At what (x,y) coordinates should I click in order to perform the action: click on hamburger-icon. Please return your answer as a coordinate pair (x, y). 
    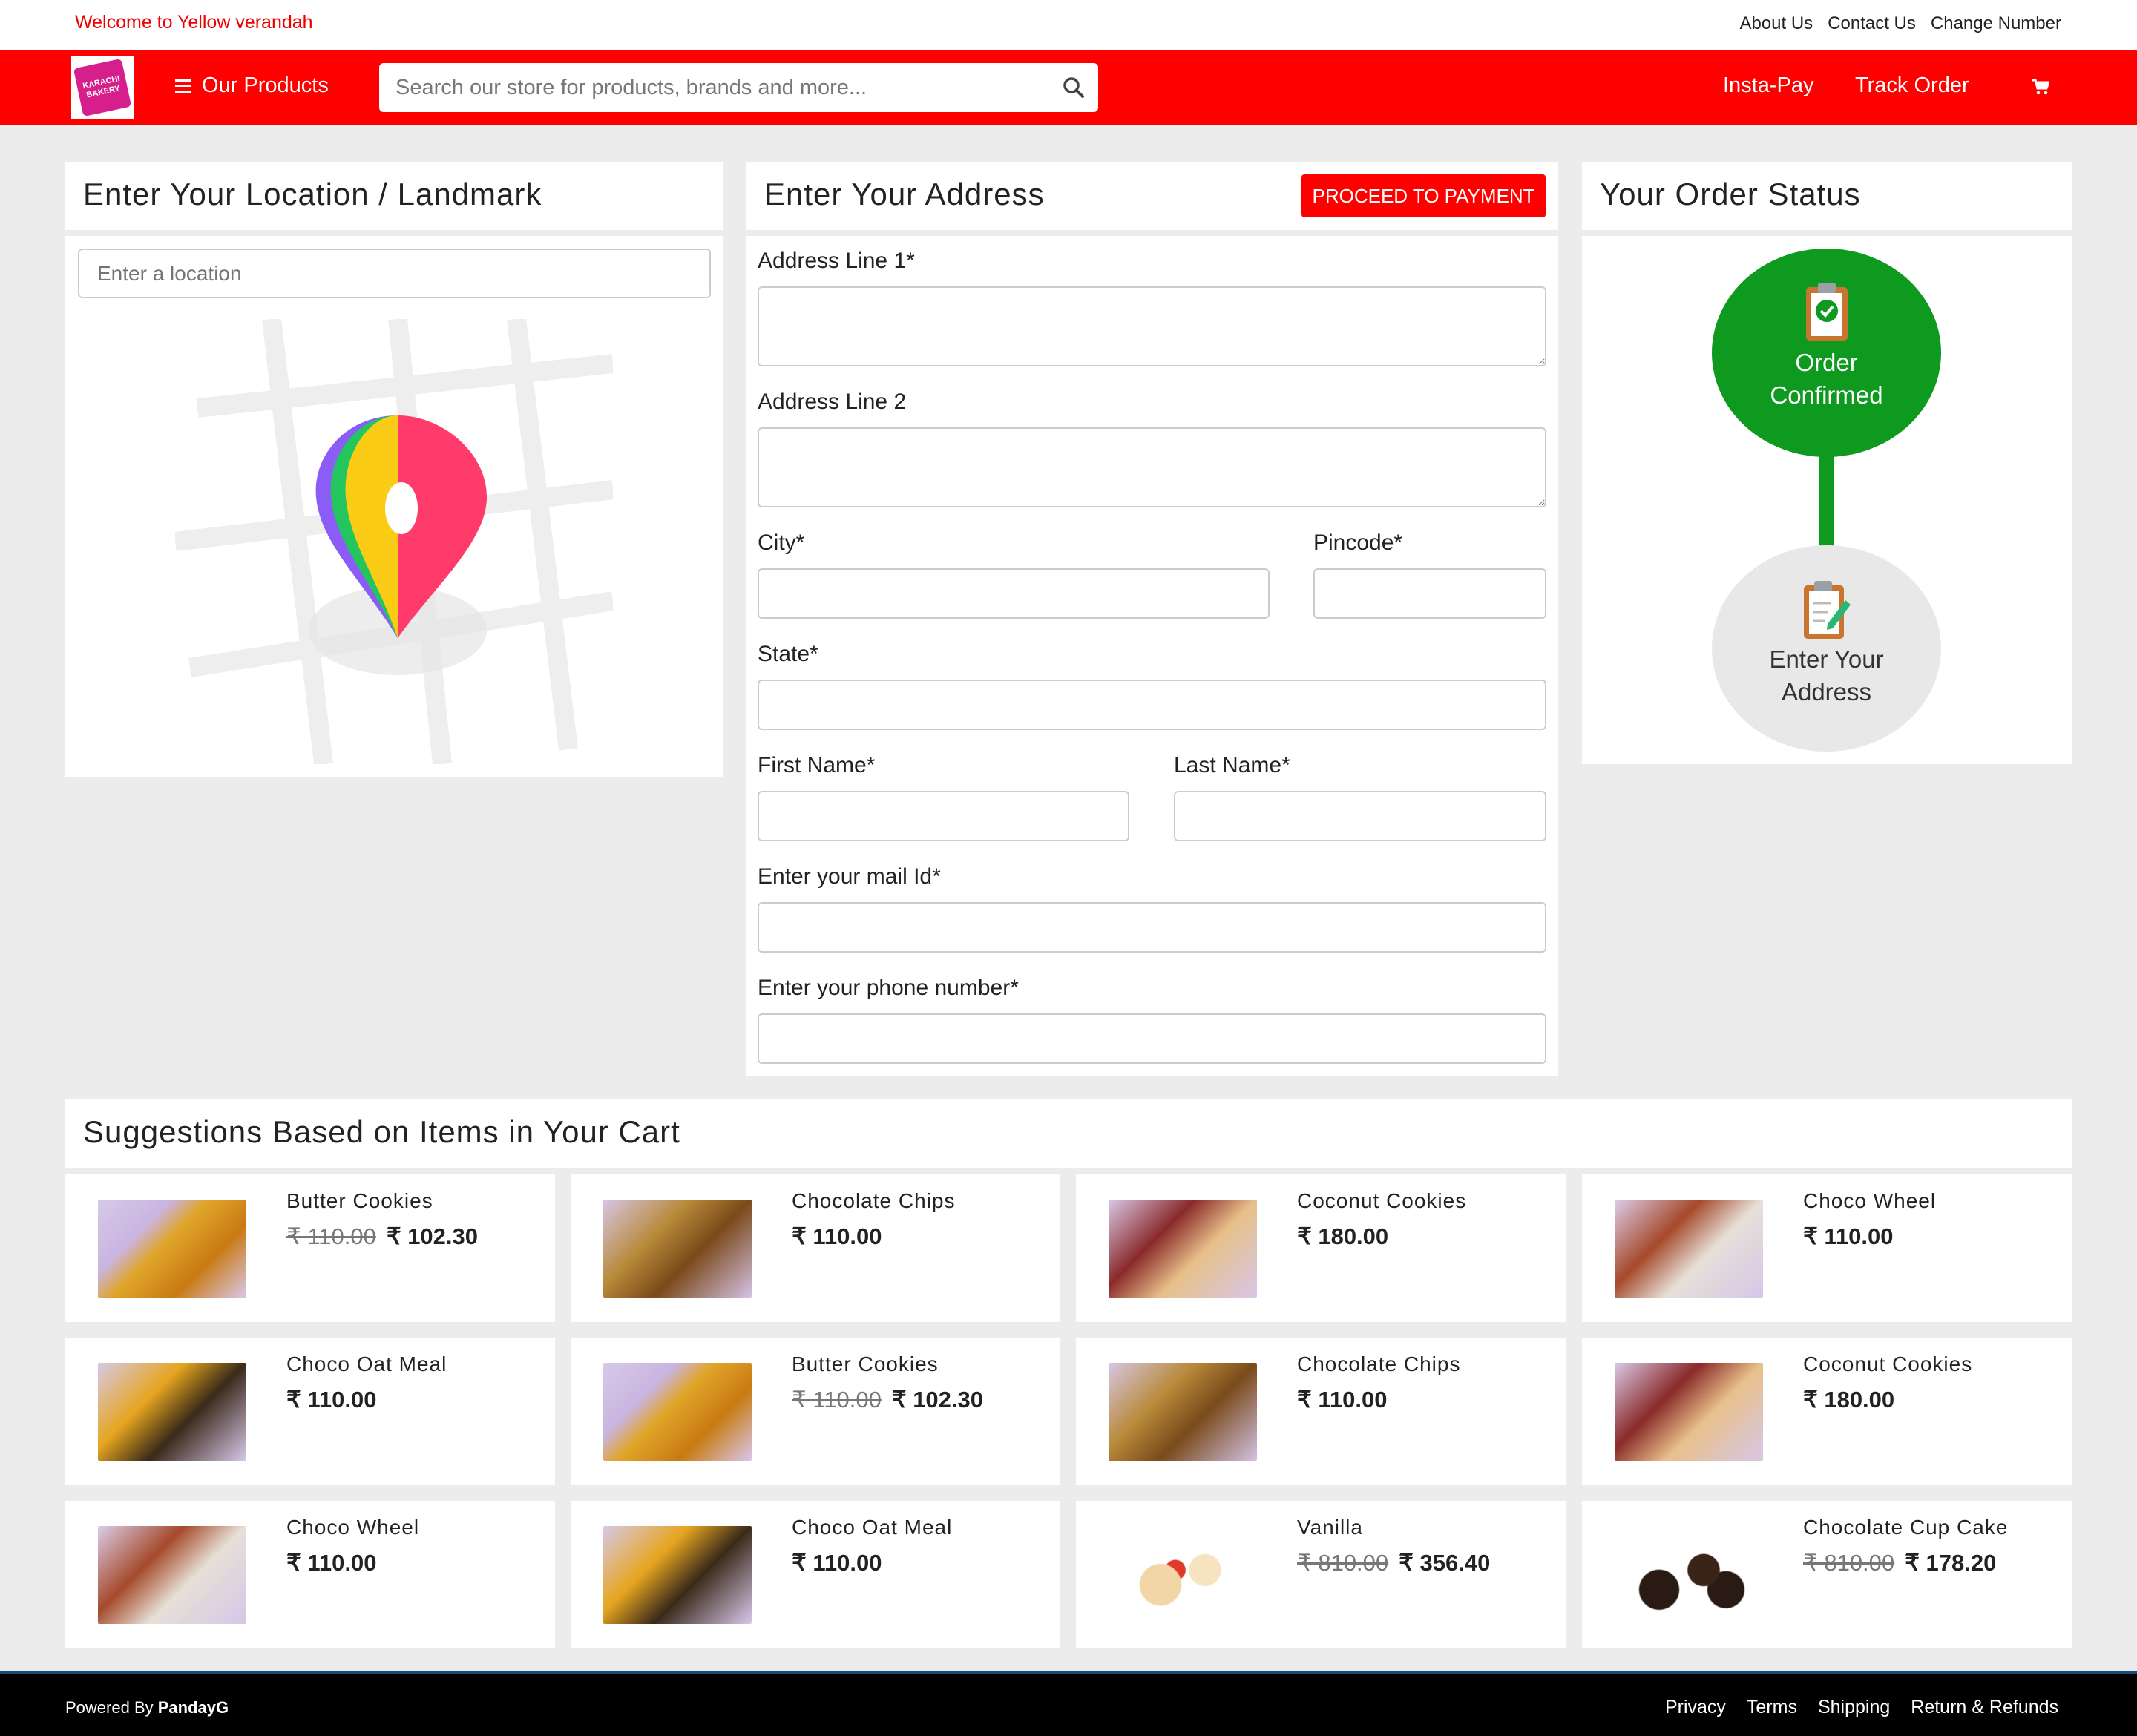
    Looking at the image, I should click on (183, 86).